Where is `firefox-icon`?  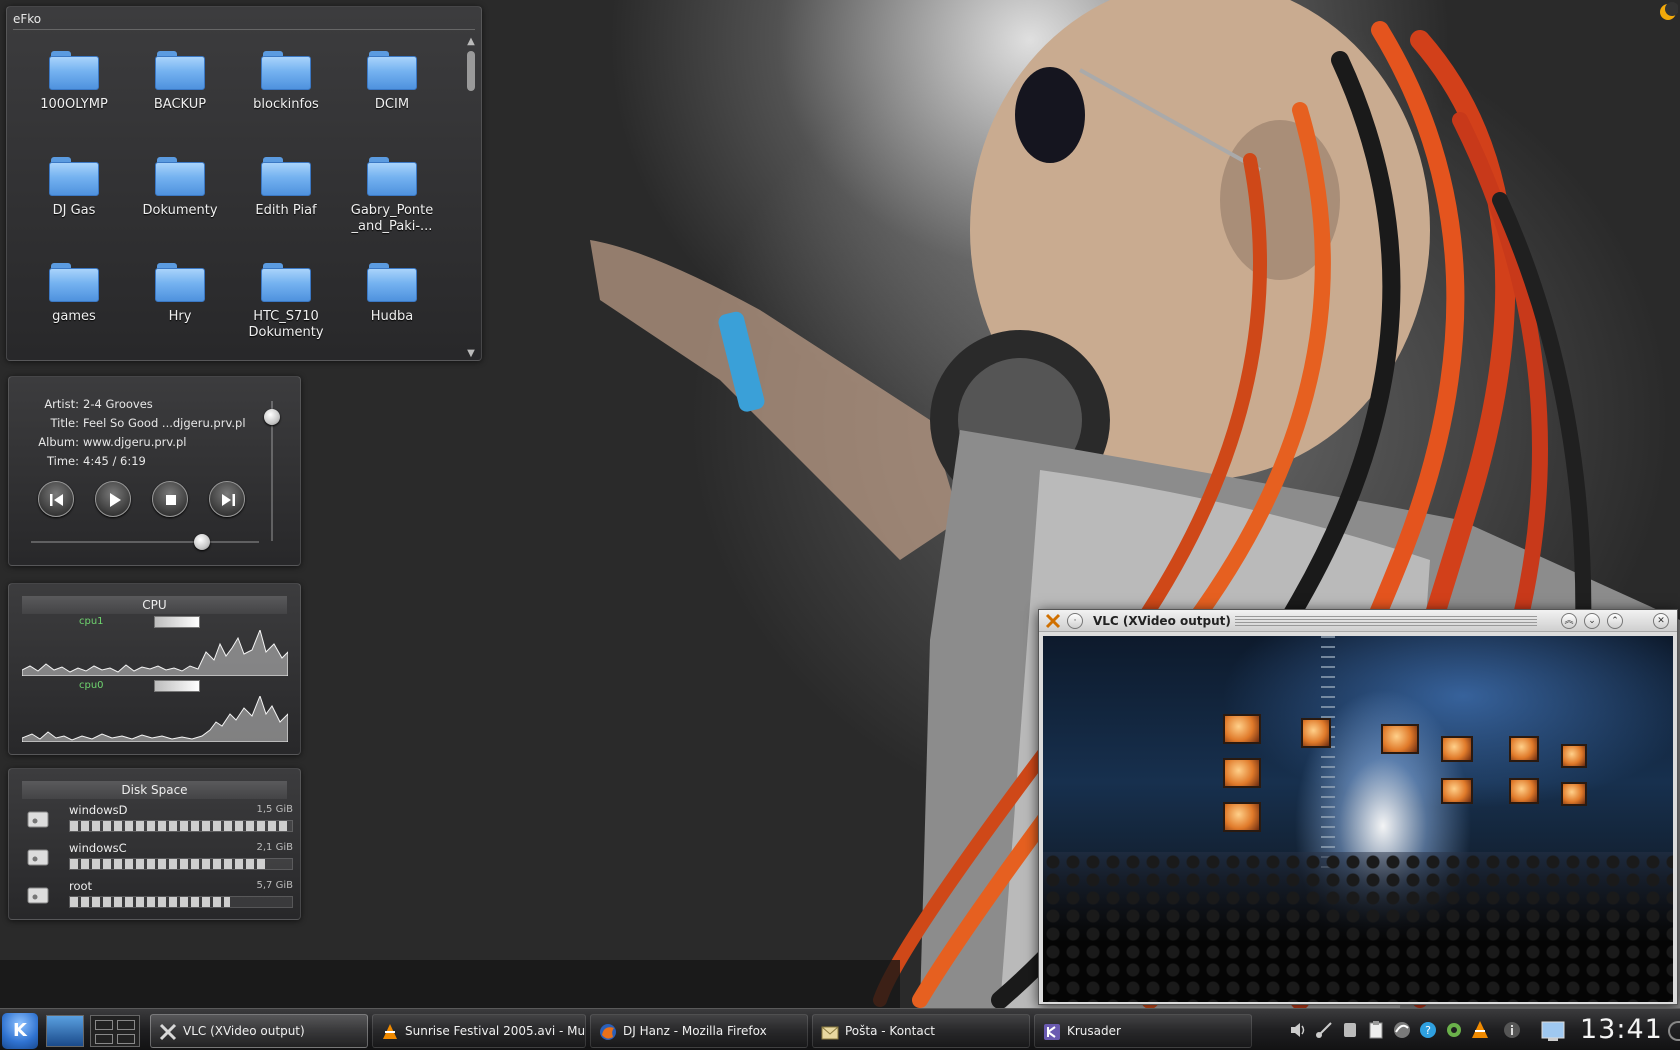 firefox-icon is located at coordinates (608, 1032).